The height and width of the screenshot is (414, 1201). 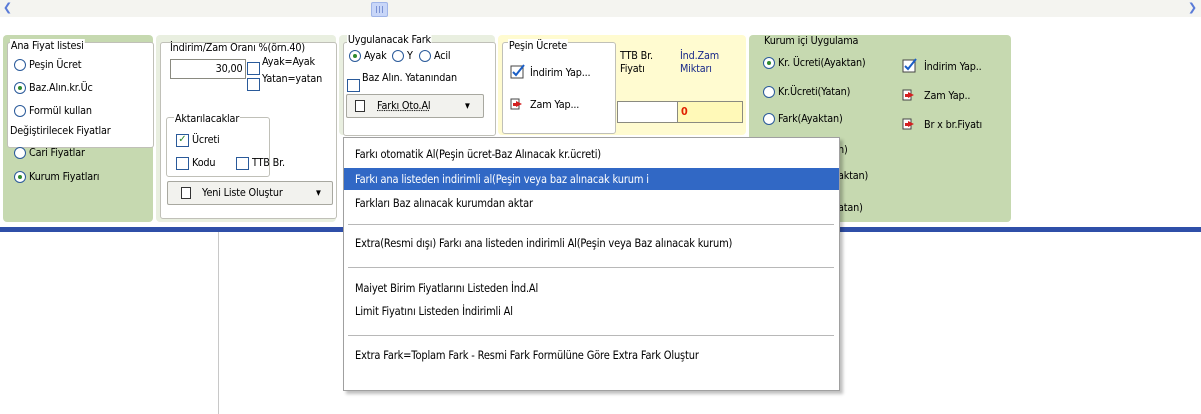 I want to click on radio-ayak, so click(x=355, y=56).